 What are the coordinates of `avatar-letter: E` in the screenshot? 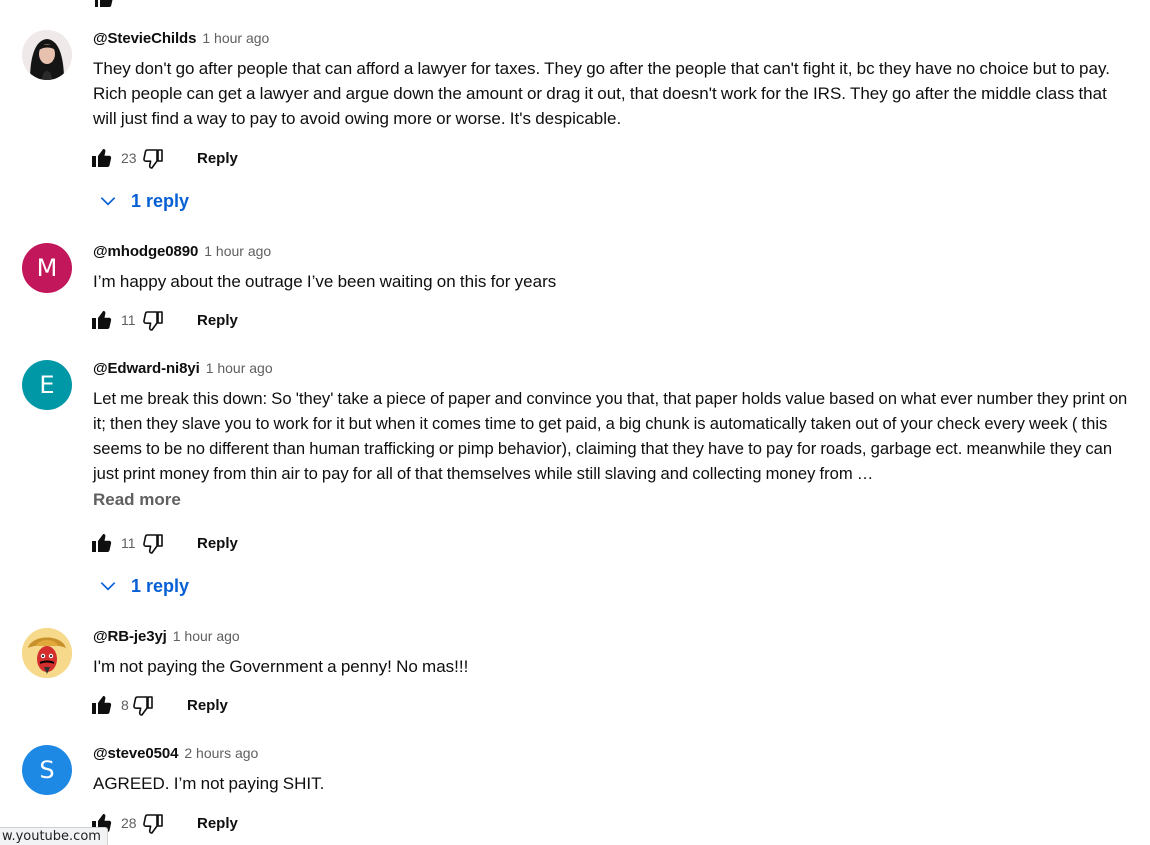 It's located at (47, 385).